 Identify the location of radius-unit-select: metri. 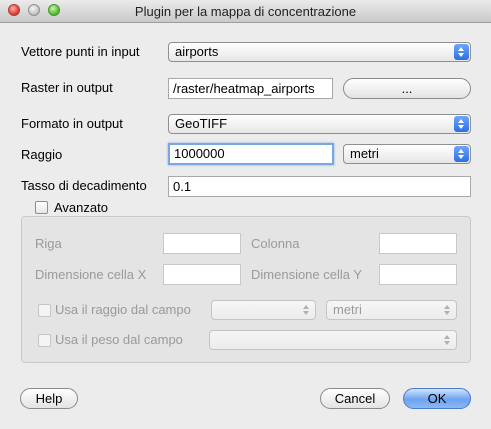
(407, 154).